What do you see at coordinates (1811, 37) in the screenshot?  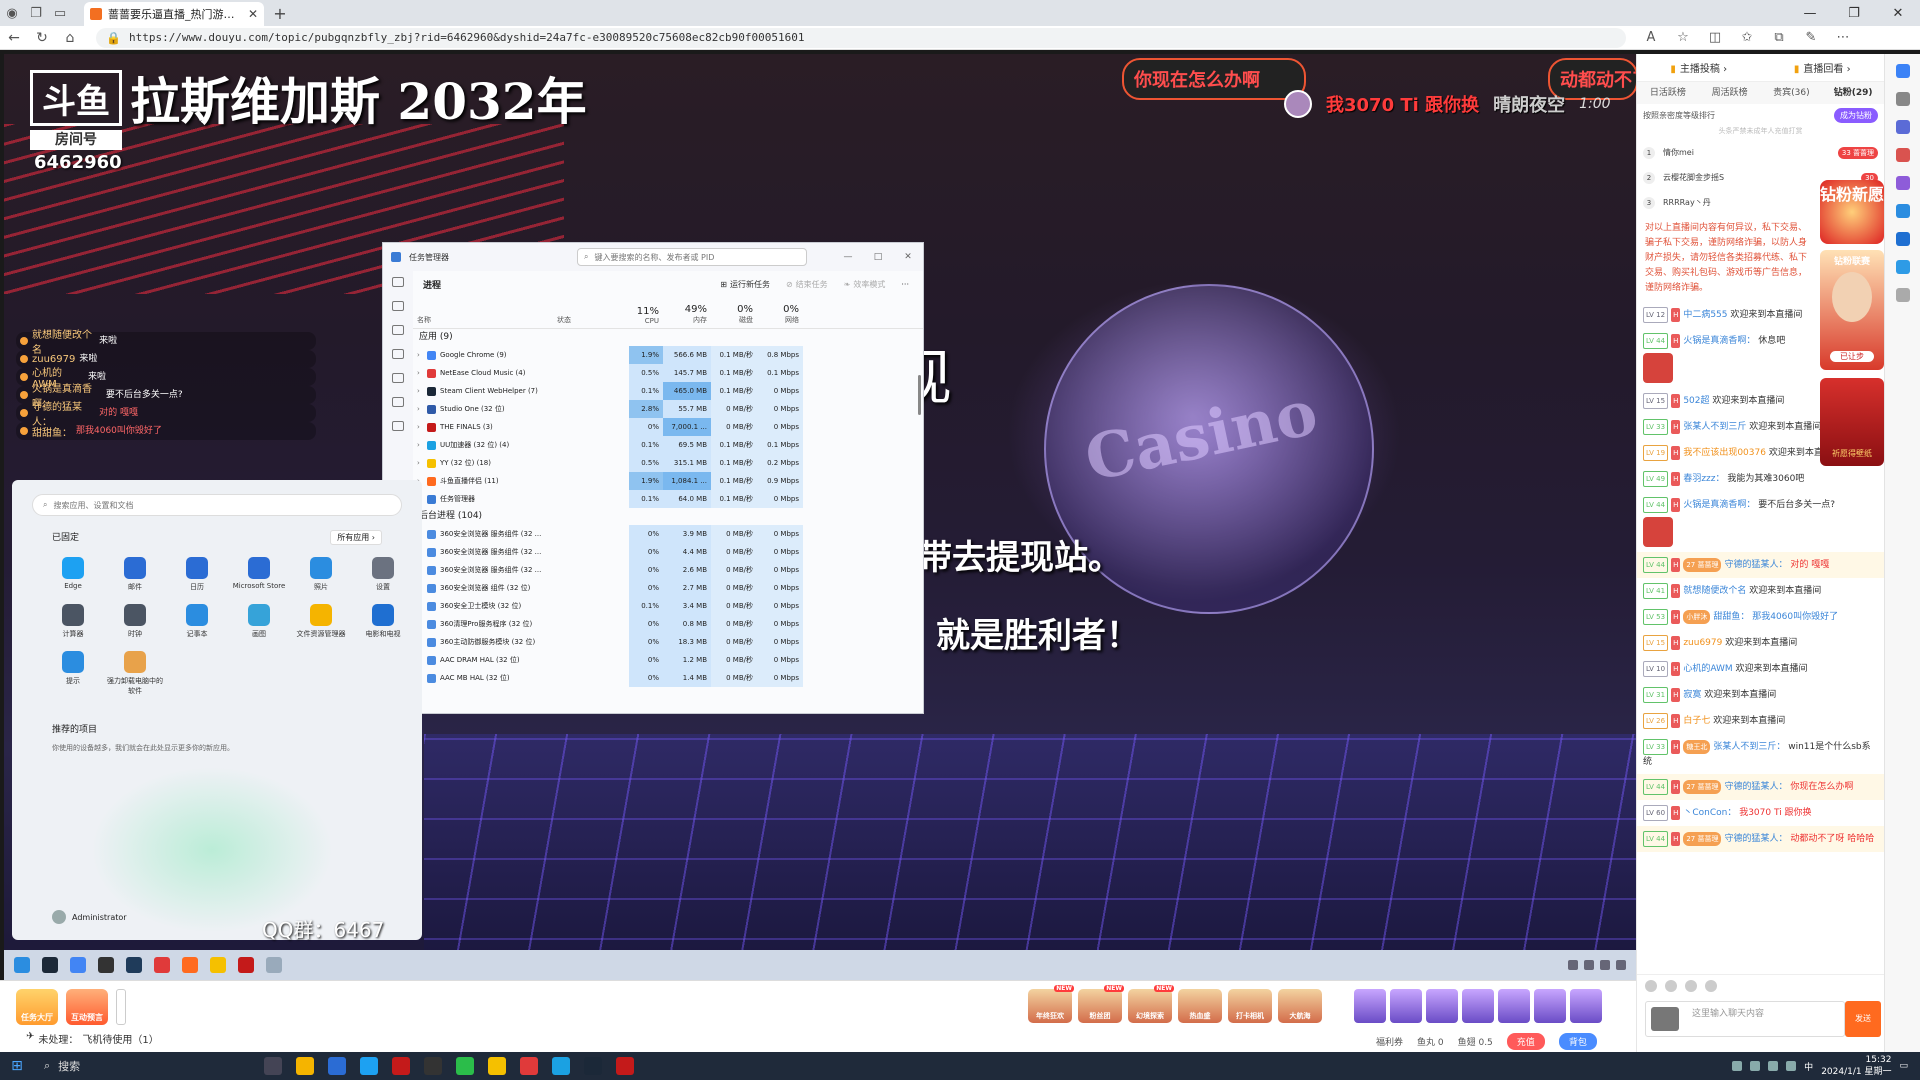 I see `extensions-icon: ✎` at bounding box center [1811, 37].